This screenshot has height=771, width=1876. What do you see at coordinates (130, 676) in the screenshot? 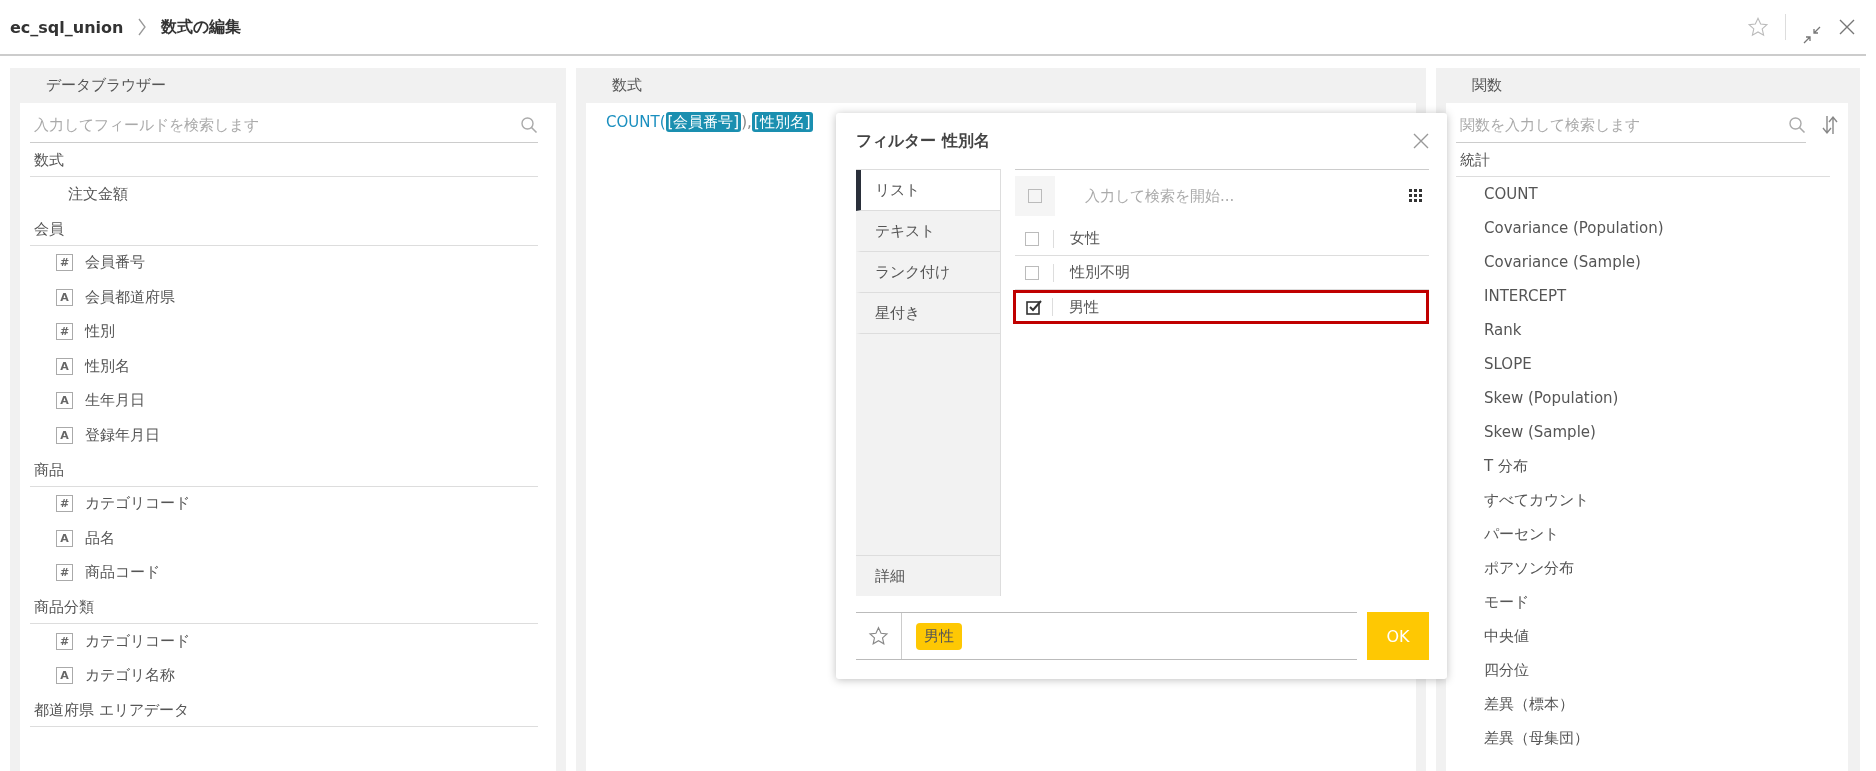
I see `field-item: カテゴリ名称` at bounding box center [130, 676].